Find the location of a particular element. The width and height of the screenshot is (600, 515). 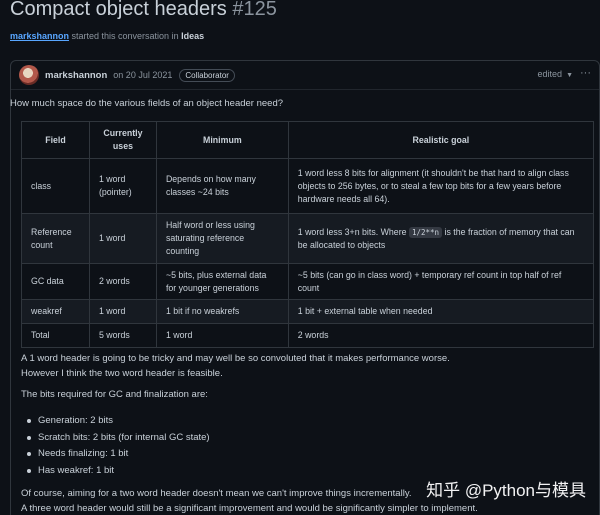

table-cell: Reference count is located at coordinates (56, 239).